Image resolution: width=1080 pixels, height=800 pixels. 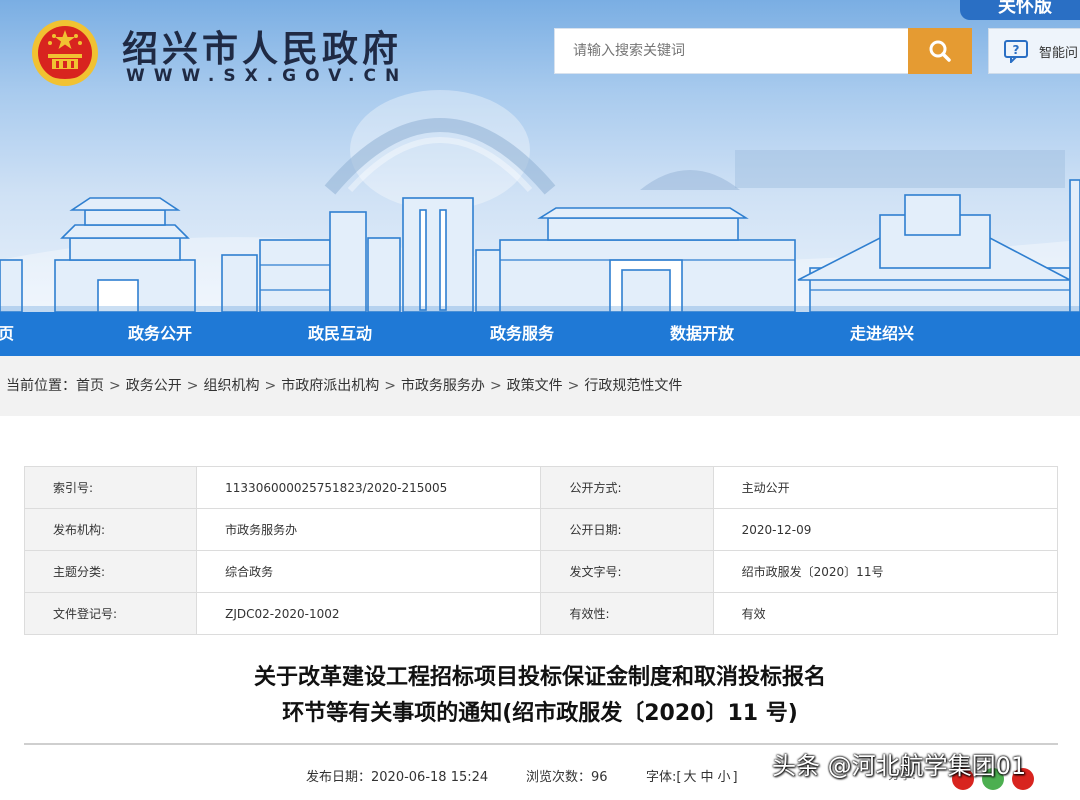 I want to click on breadcrumb-item-policy-docs: 政策文件, so click(x=535, y=386).